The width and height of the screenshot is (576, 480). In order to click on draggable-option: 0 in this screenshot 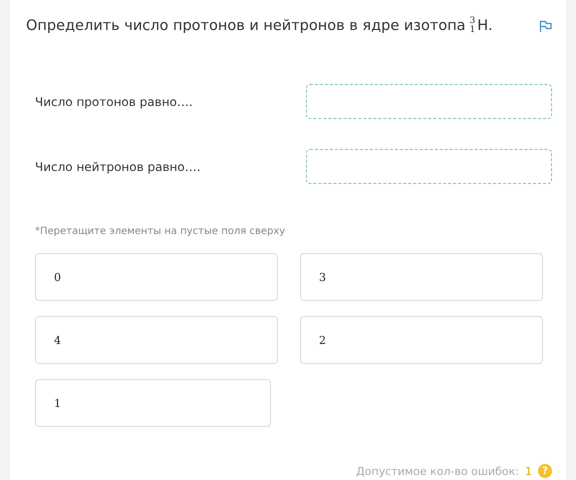, I will do `click(156, 277)`.